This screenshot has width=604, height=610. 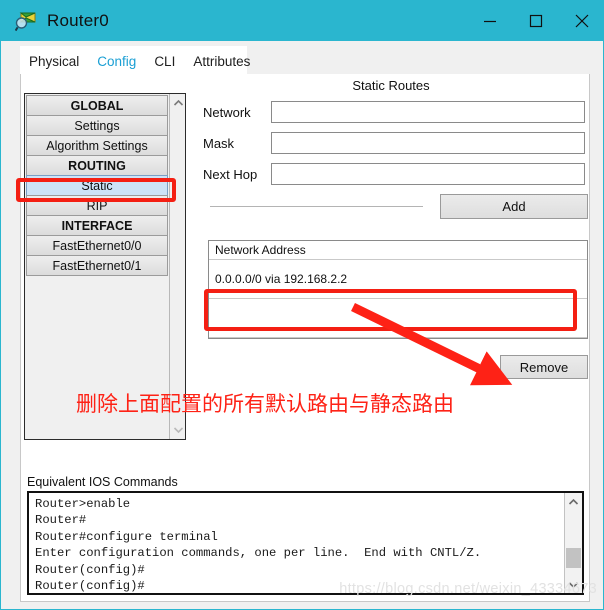 I want to click on watermark: https://blog.csdn.net/weixin_43334673, so click(x=468, y=589).